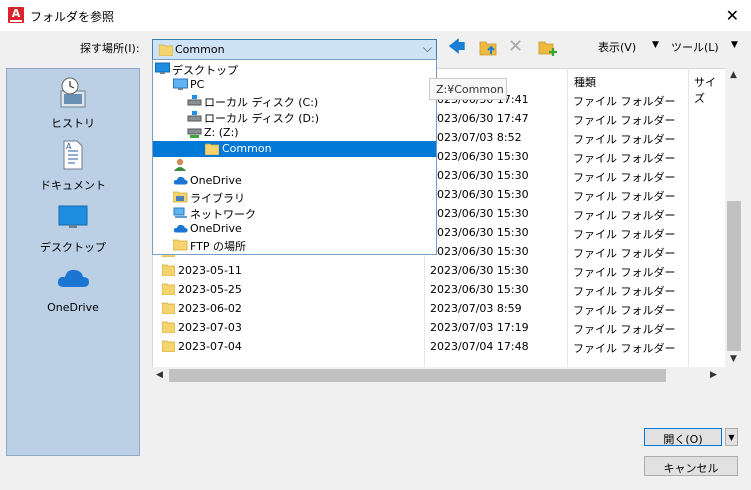 This screenshot has height=490, width=751. I want to click on place-label: デスクトップ, so click(73, 247).